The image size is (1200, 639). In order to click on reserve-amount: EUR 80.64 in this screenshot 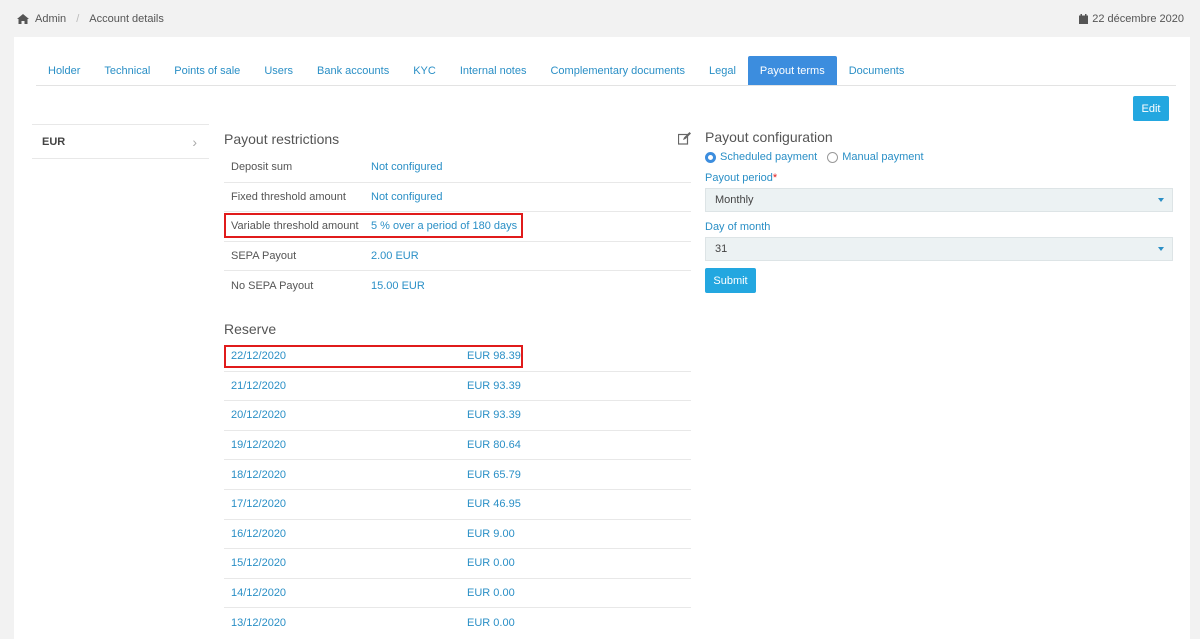, I will do `click(494, 445)`.